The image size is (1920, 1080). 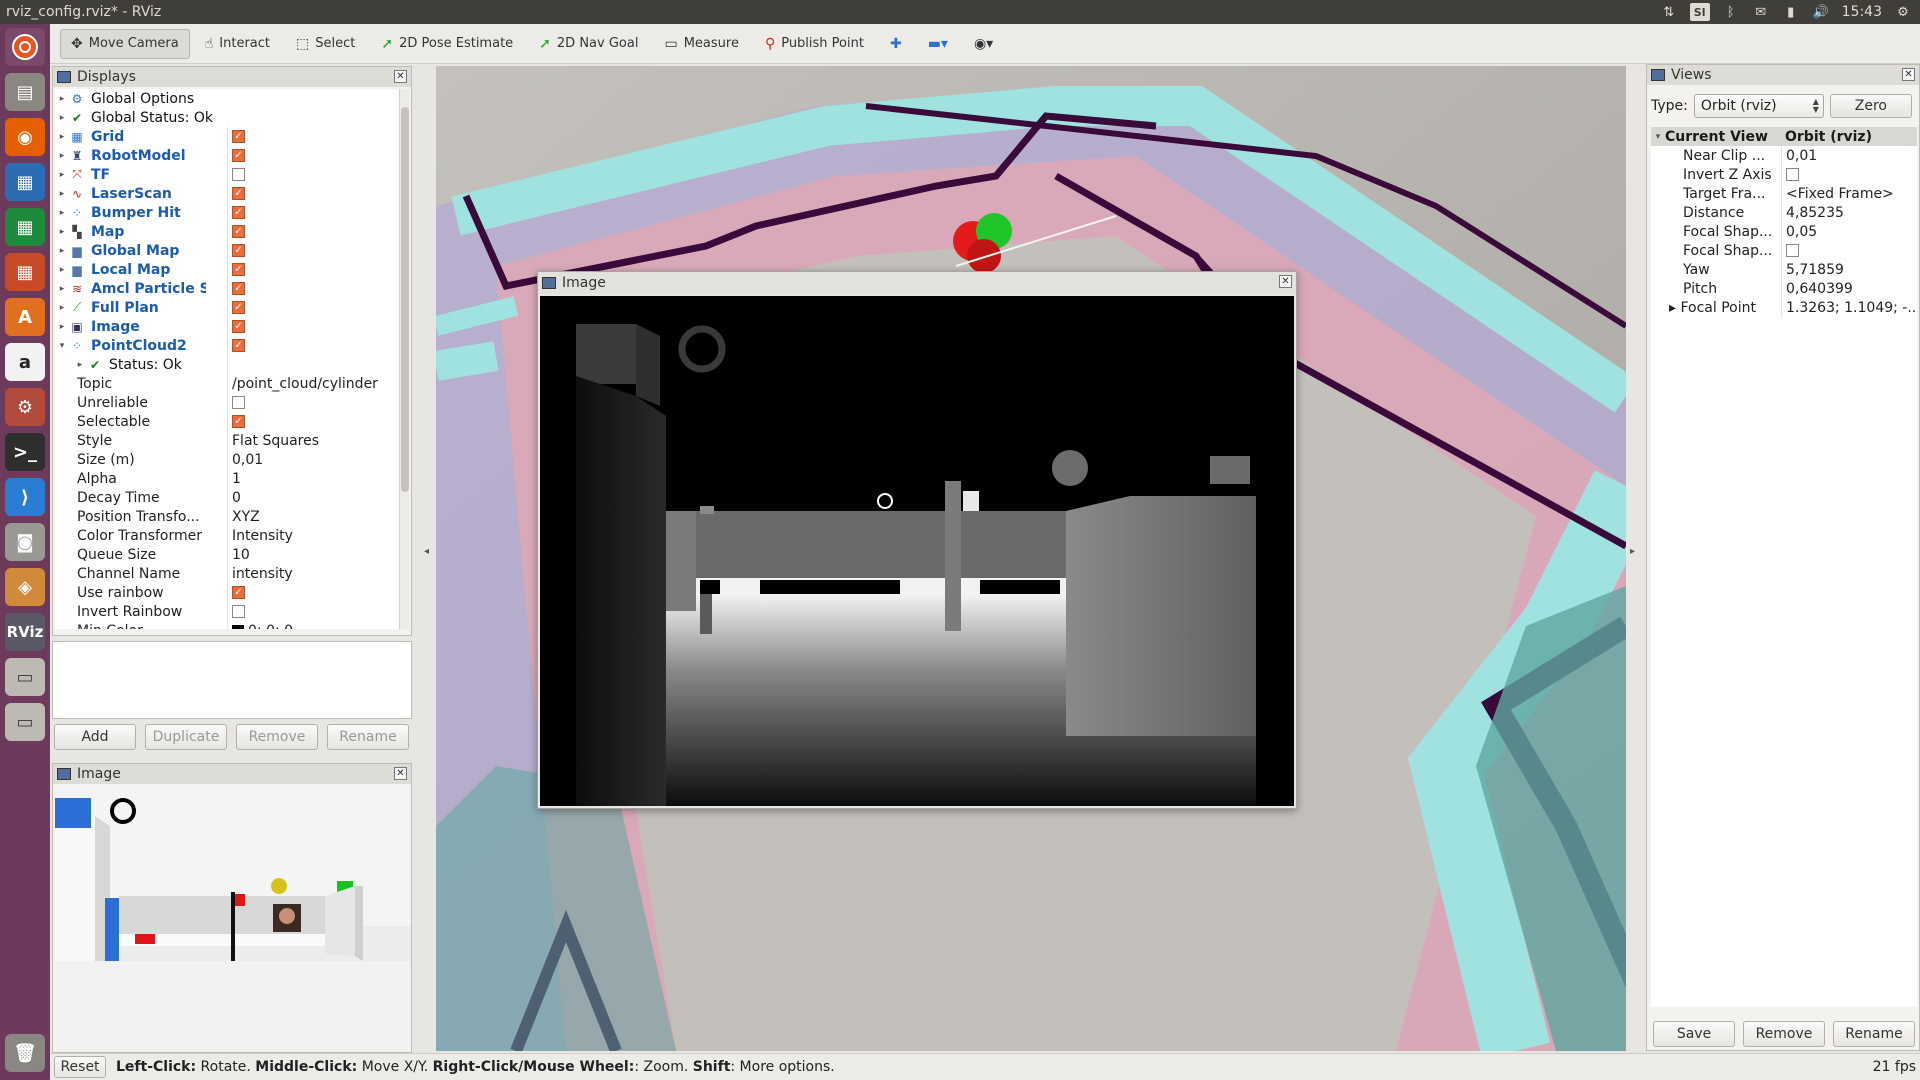 What do you see at coordinates (983, 44) in the screenshot?
I see `panels-menu-button: ◉▾` at bounding box center [983, 44].